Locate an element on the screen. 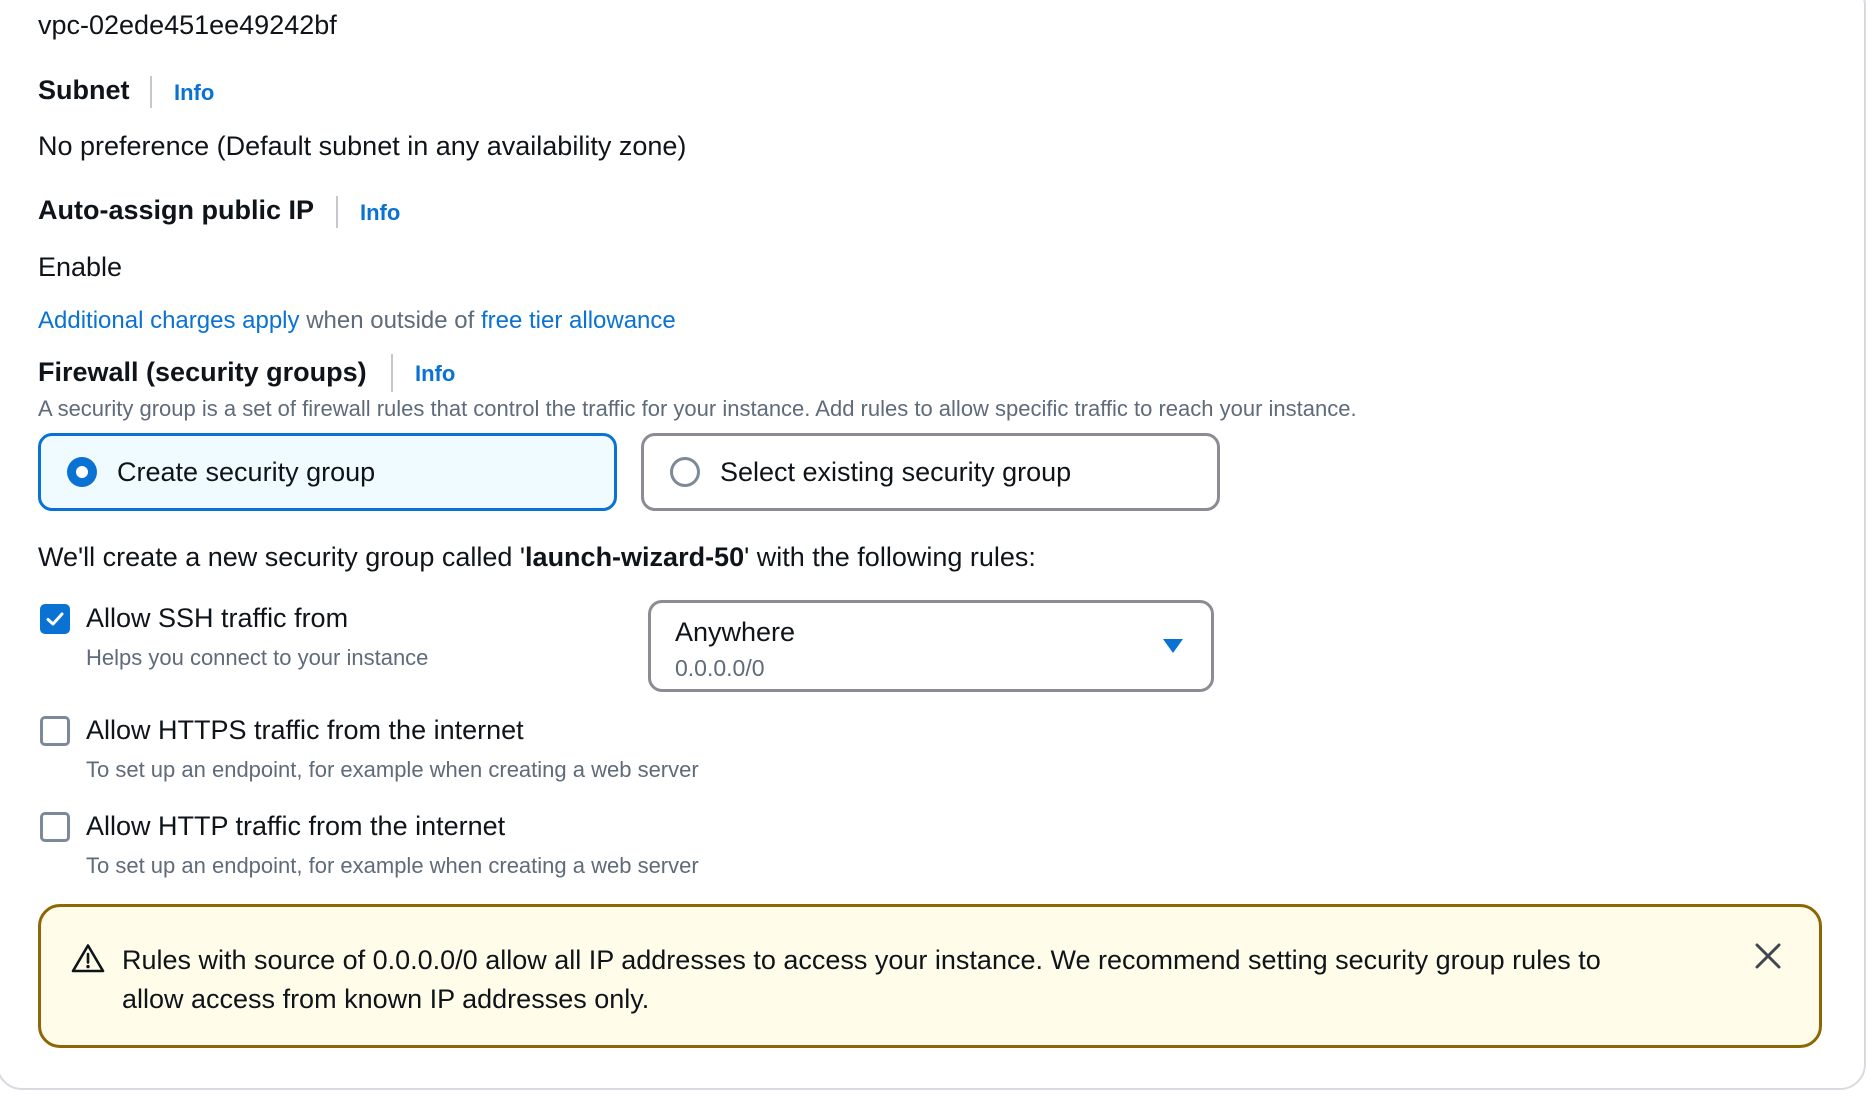 This screenshot has height=1096, width=1868. allow-http-label: Allow HTTP traffic from the internet is located at coordinates (296, 826).